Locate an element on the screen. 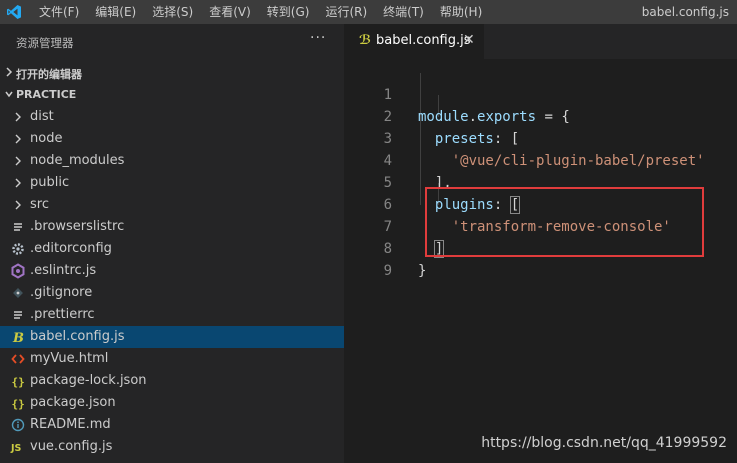 Image resolution: width=737 pixels, height=463 pixels. menu-help: 帮助(H) is located at coordinates (461, 12).